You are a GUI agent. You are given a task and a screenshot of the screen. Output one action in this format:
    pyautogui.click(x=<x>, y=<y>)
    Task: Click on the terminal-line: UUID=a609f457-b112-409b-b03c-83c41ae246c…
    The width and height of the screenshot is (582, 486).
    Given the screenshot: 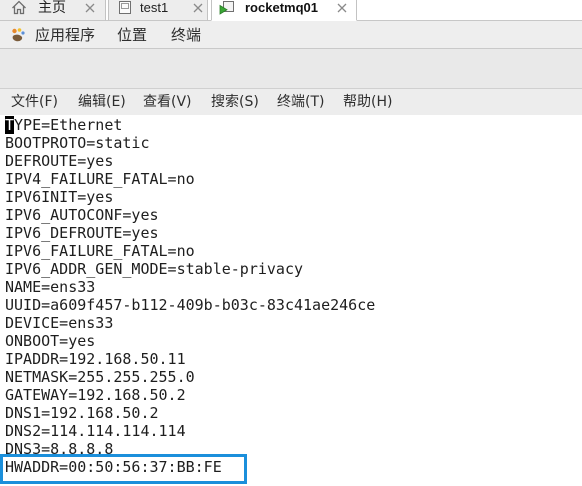 What is the action you would take?
    pyautogui.click(x=190, y=305)
    